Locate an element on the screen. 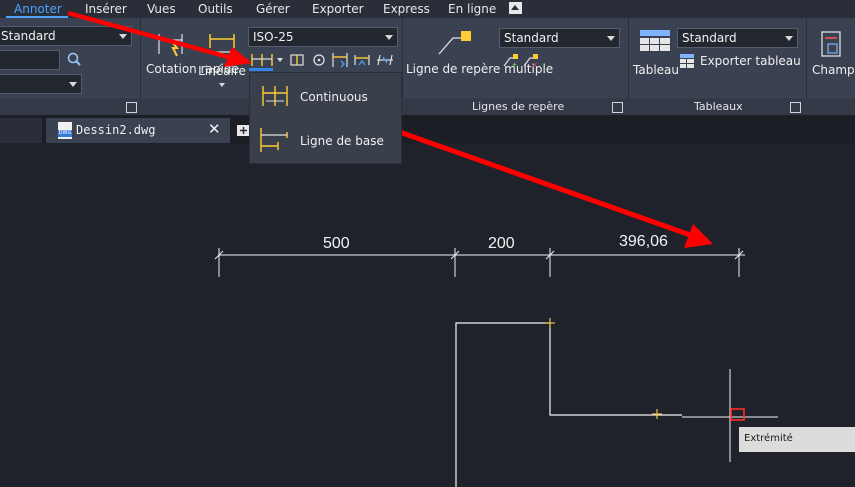 Image resolution: width=855 pixels, height=487 pixels. dimension-text-396: 396,06 is located at coordinates (643, 241).